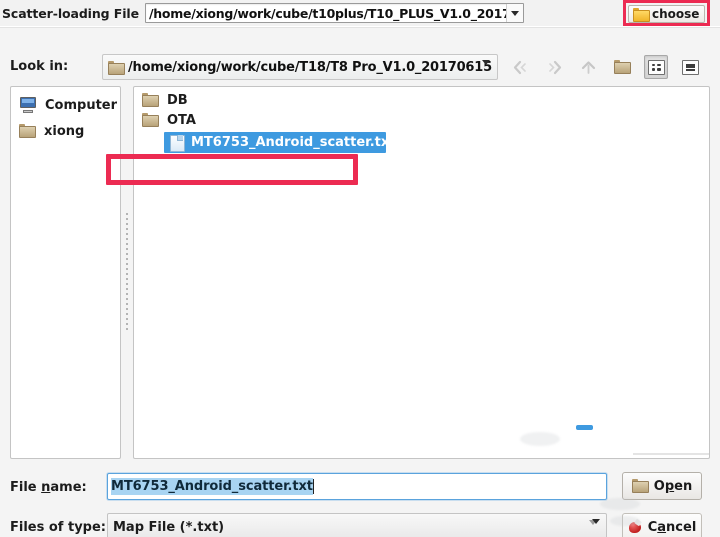  What do you see at coordinates (127, 272) in the screenshot?
I see `pane-splitter` at bounding box center [127, 272].